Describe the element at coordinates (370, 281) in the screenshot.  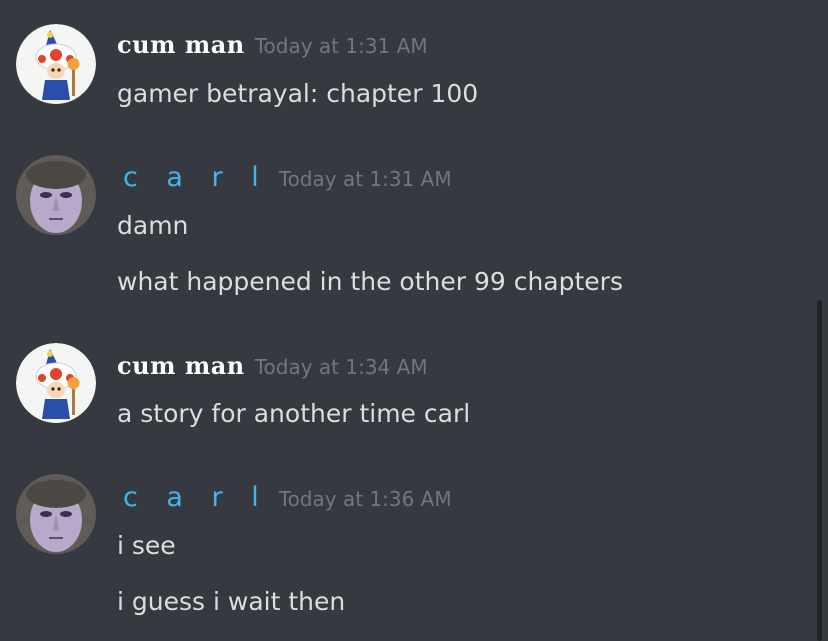
I see `message-text: what happened in the other 99 chapters` at that location.